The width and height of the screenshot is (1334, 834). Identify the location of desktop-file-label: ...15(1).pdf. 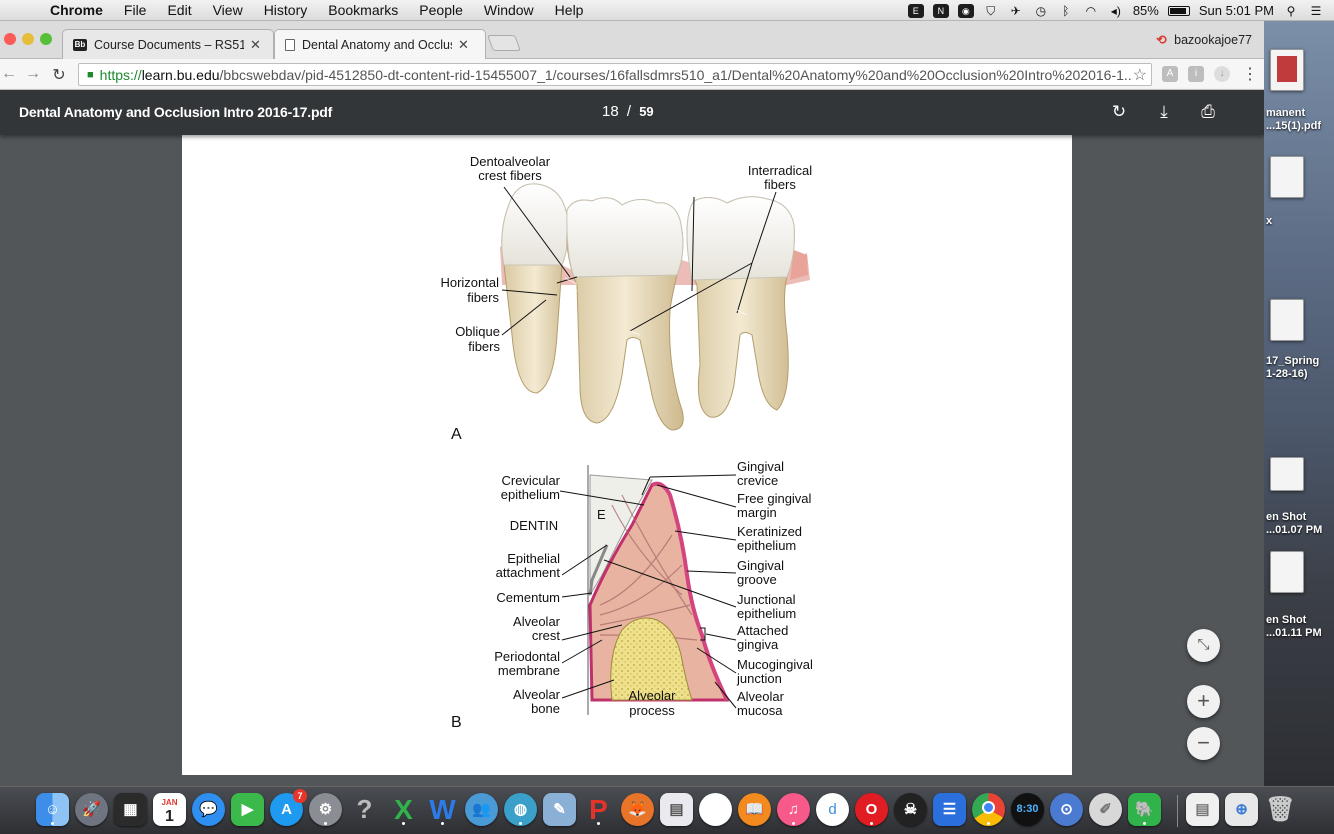
(1293, 126).